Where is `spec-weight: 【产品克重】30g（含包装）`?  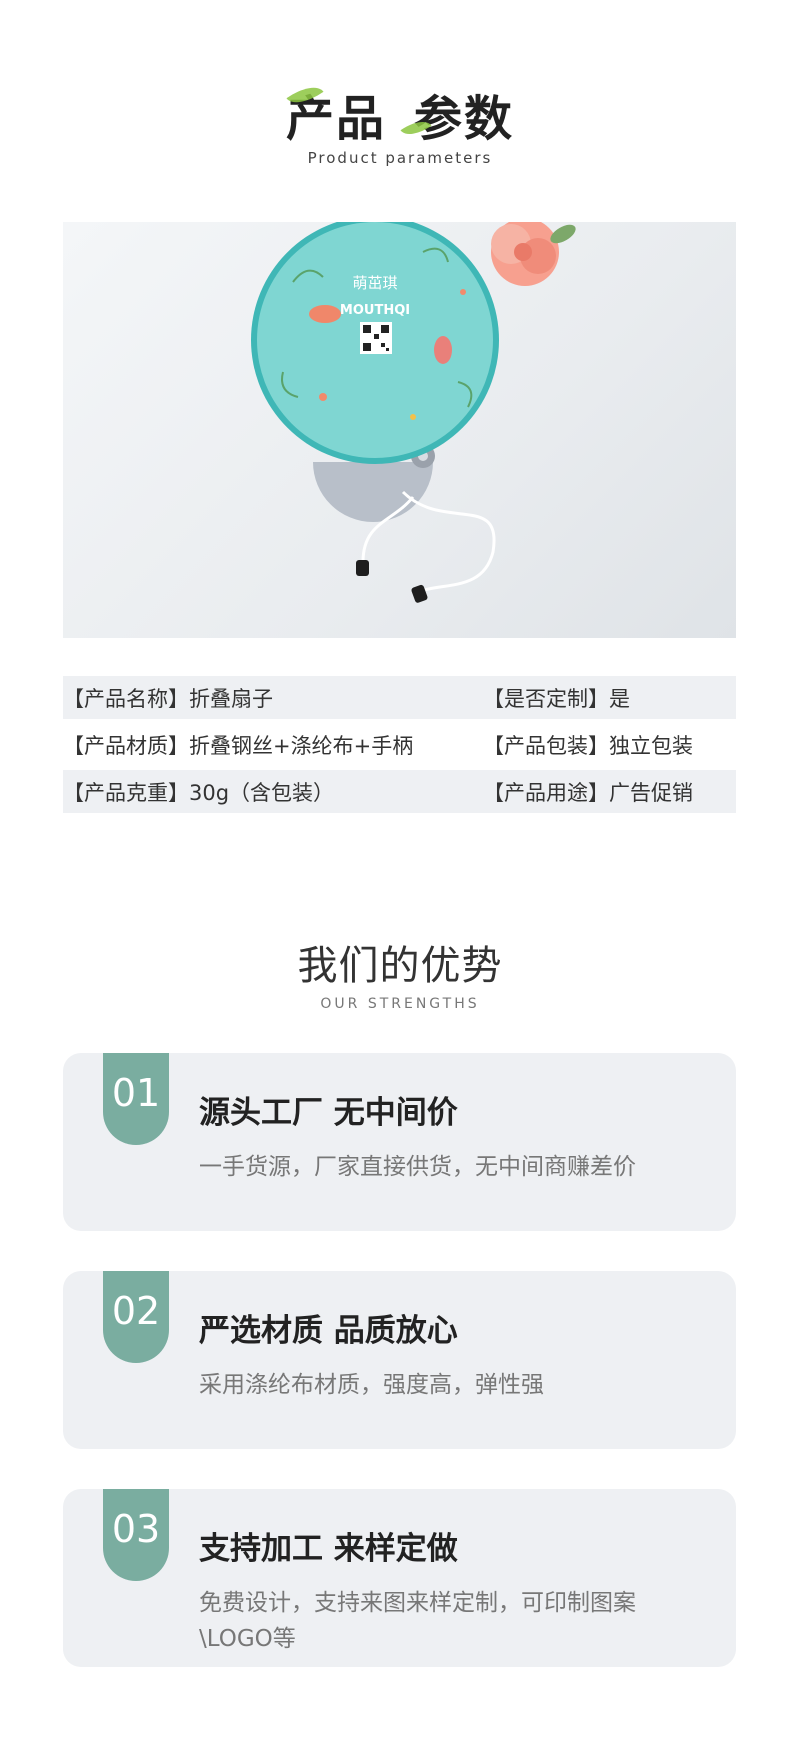 spec-weight: 【产品克重】30g（含包装） is located at coordinates (199, 792).